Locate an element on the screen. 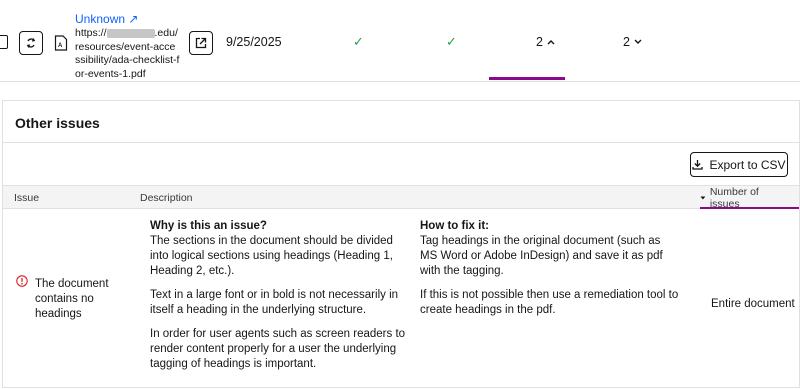 The height and width of the screenshot is (389, 800). launch-icon is located at coordinates (201, 43).